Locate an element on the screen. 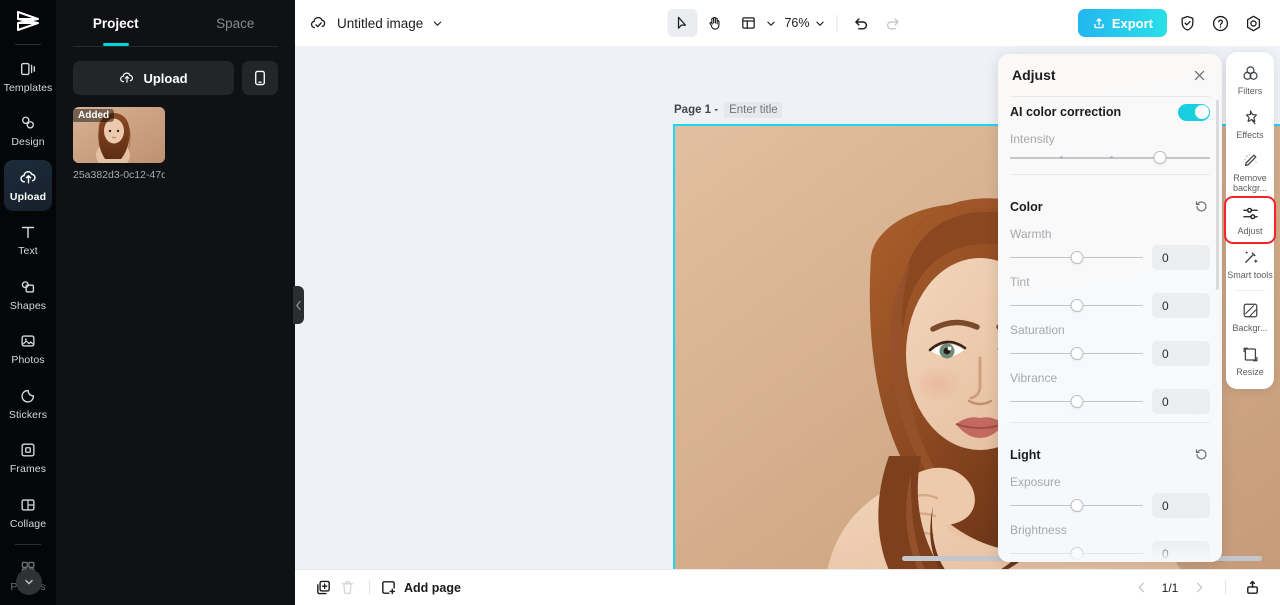 The image size is (1280, 605). page-label-row: Page 1 - is located at coordinates (728, 110).